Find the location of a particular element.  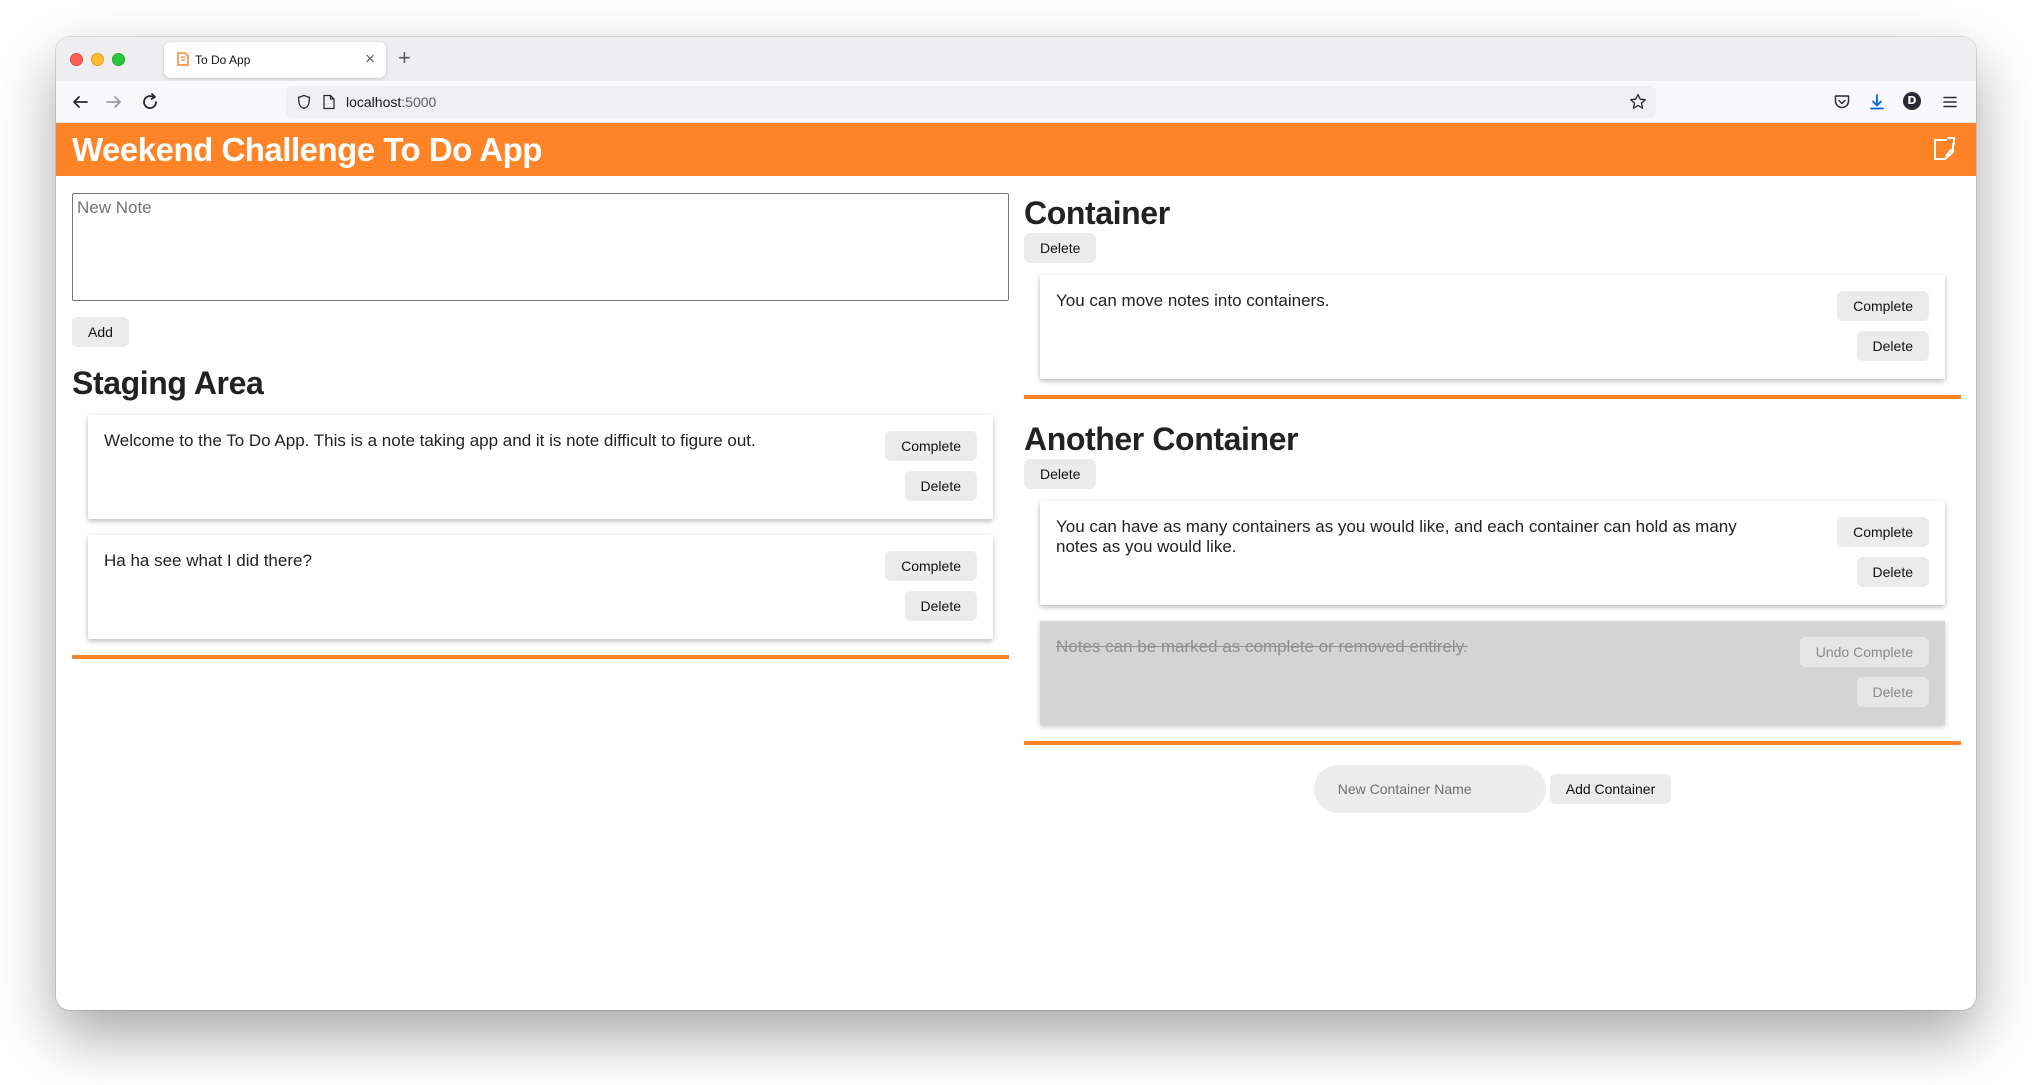

close-window-button is located at coordinates (76, 59).